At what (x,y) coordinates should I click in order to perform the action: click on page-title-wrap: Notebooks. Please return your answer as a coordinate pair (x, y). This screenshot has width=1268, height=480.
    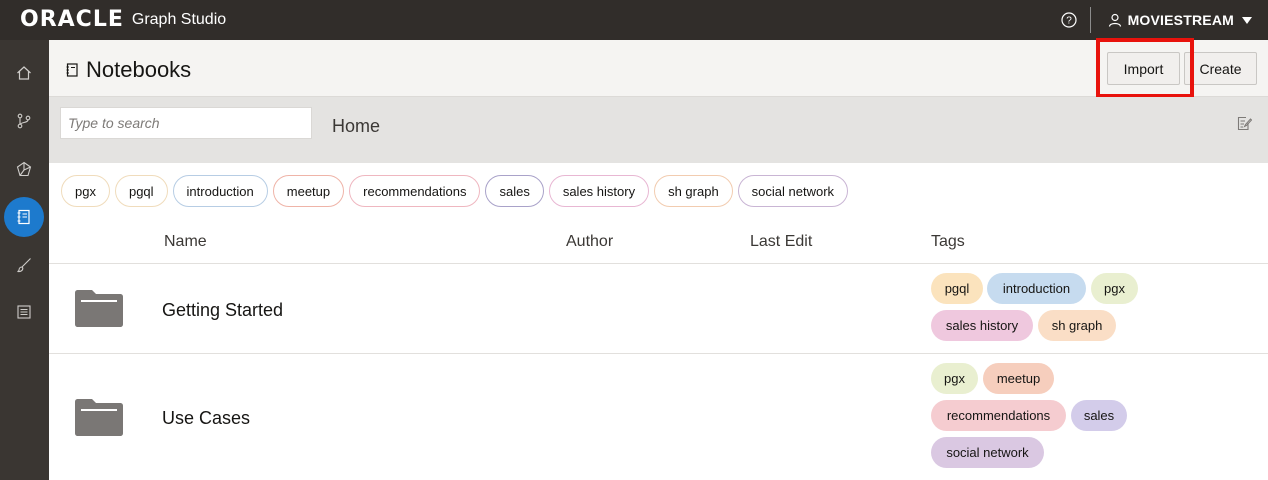
    Looking at the image, I should click on (128, 70).